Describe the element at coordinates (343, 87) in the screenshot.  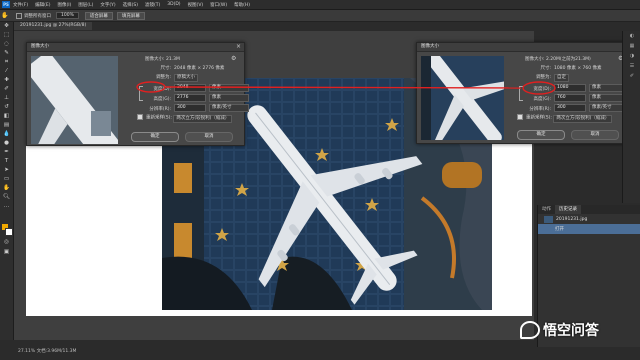
I see `annotation-arrow-line` at that location.